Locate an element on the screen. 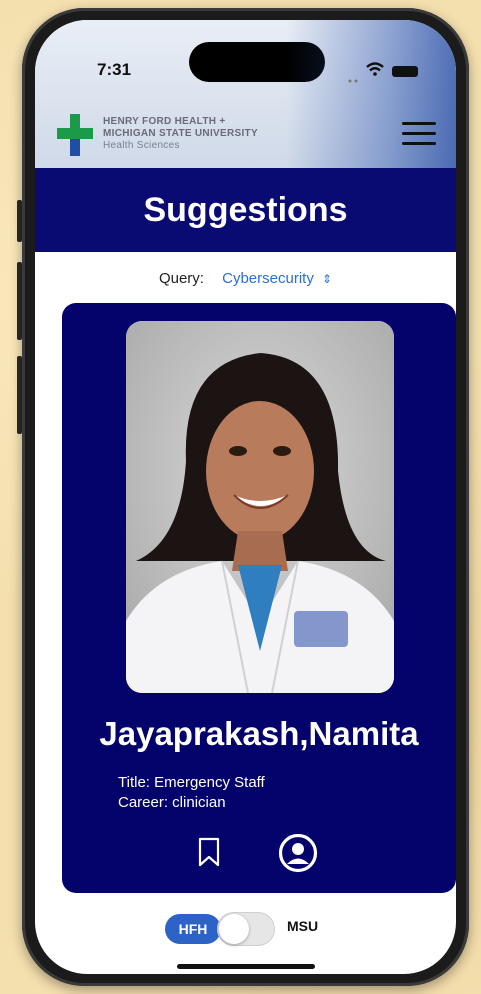  status-time: 7:31 is located at coordinates (114, 69).